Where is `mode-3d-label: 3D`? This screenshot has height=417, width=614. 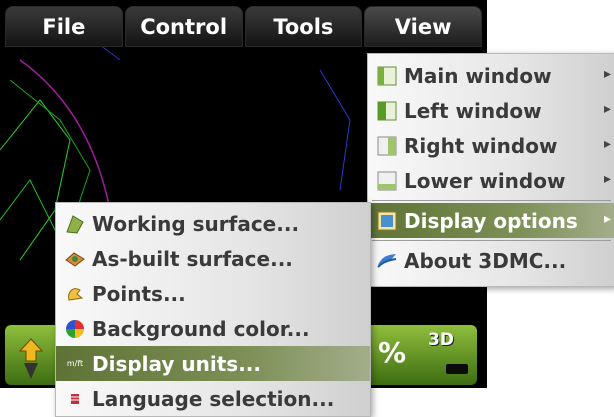
mode-3d-label: 3D is located at coordinates (441, 340).